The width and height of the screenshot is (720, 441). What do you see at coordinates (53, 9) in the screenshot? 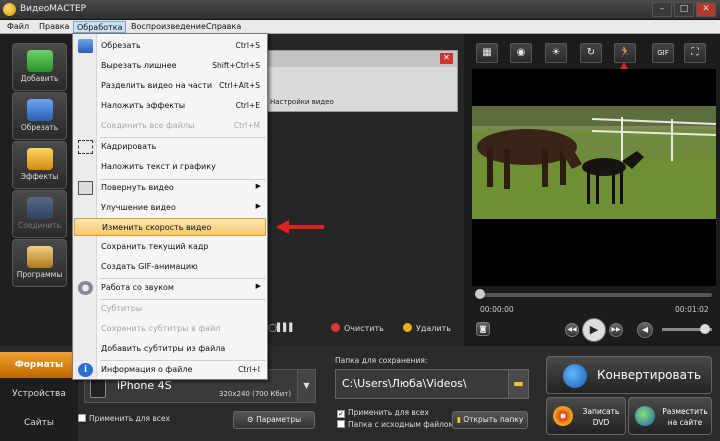
I see `window-title: ВидеоМАСТЕР` at bounding box center [53, 9].